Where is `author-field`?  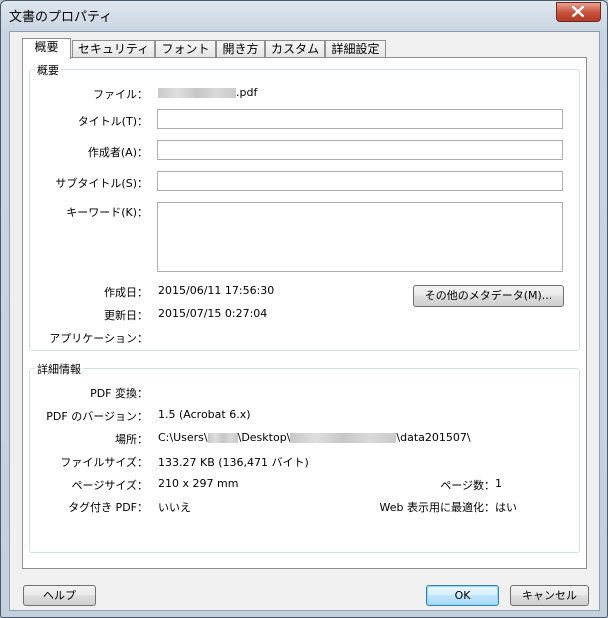 author-field is located at coordinates (360, 150).